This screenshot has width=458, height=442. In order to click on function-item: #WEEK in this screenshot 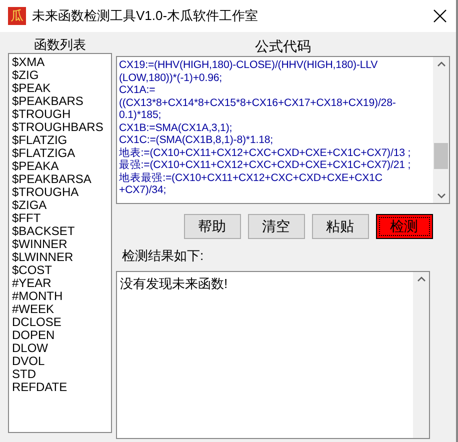, I will do `click(60, 309)`.